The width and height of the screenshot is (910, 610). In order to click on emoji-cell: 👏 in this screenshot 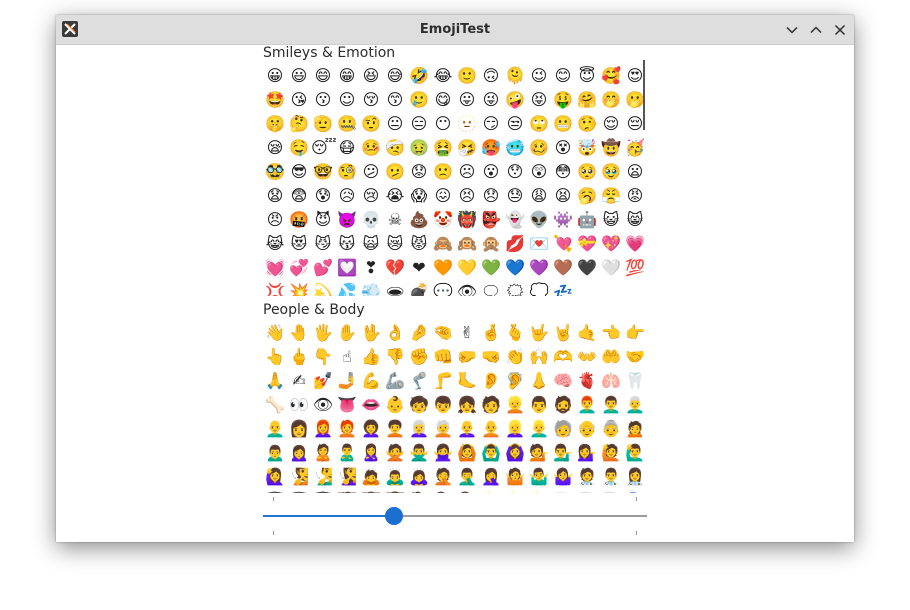, I will do `click(515, 357)`.